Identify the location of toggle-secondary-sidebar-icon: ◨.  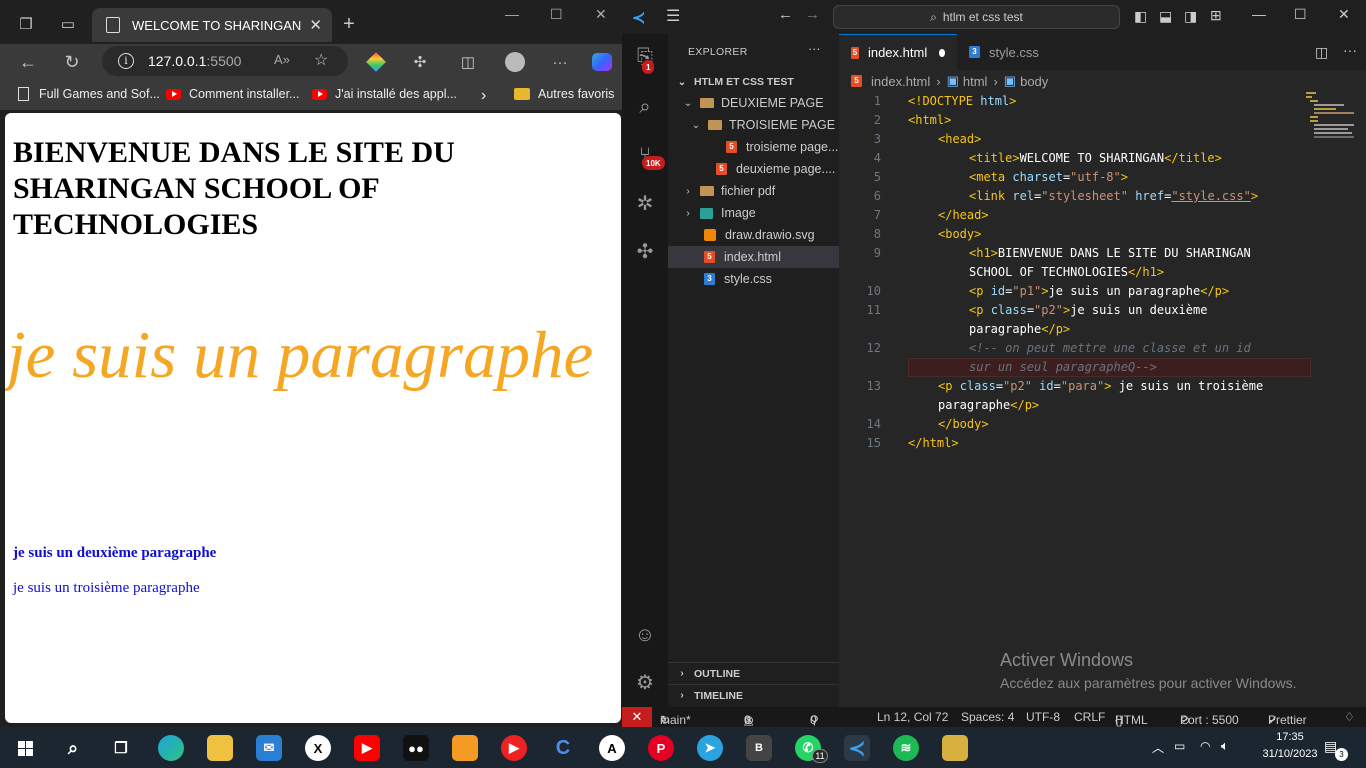
(1190, 16).